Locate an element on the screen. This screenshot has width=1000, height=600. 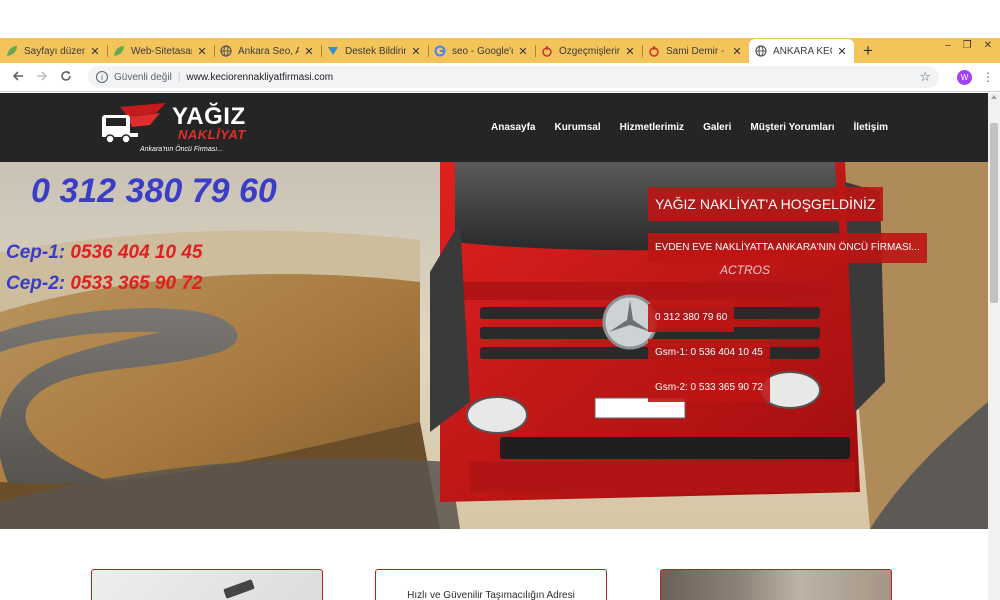
hero-cep2: Cep-2: 0533 365 90 72 is located at coordinates (104, 284).